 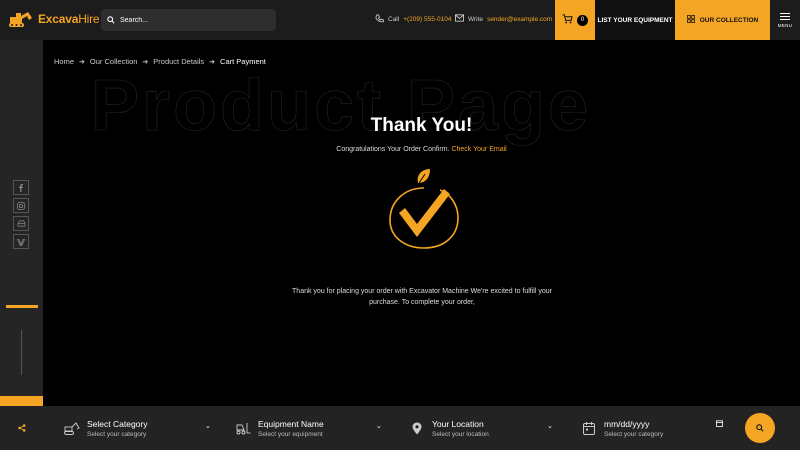 I want to click on location-pin-icon, so click(x=417, y=428).